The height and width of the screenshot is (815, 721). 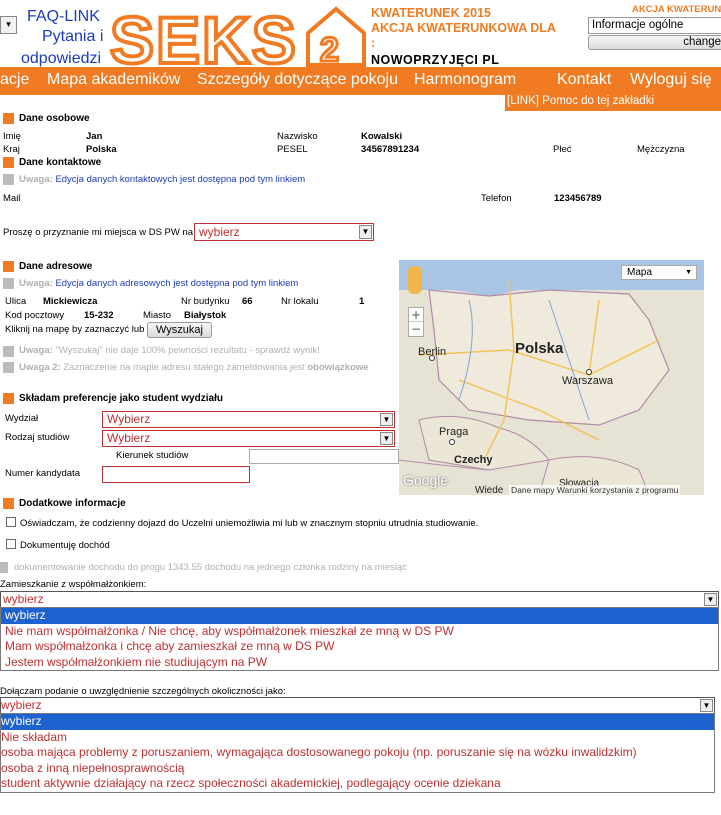 What do you see at coordinates (60, 162) in the screenshot?
I see `contact-section-title: Dane kontaktowe` at bounding box center [60, 162].